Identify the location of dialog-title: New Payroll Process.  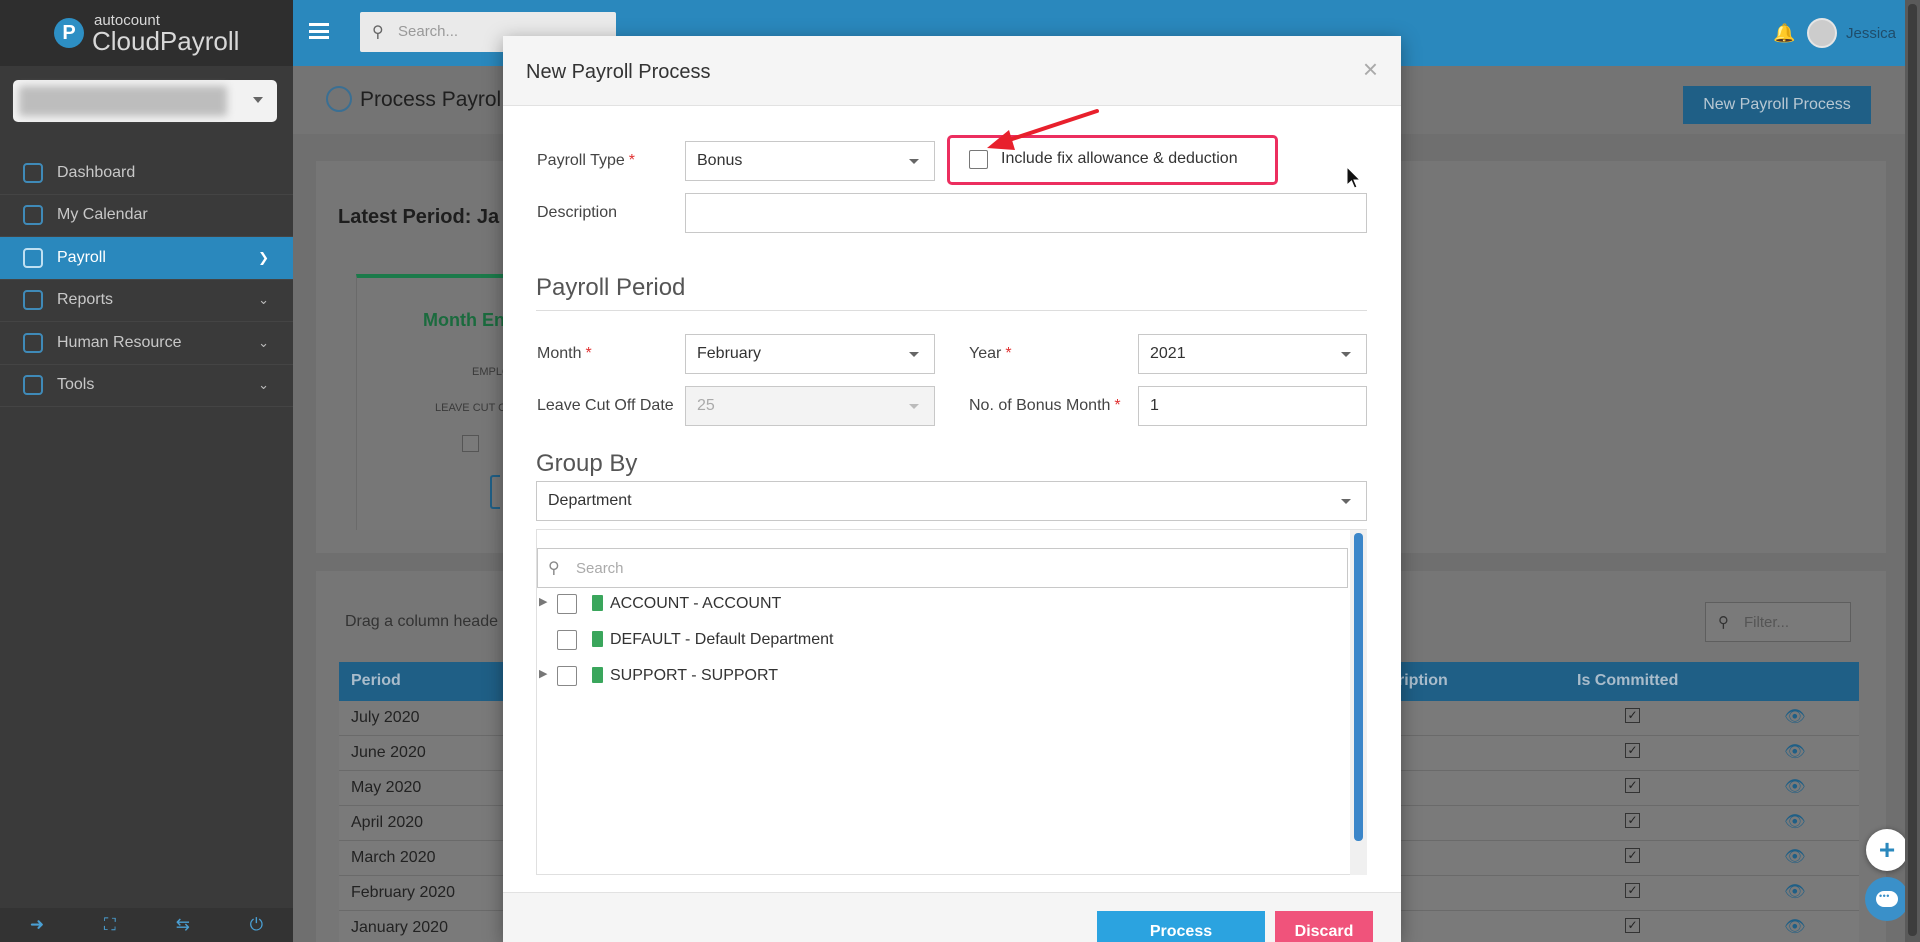
(618, 72).